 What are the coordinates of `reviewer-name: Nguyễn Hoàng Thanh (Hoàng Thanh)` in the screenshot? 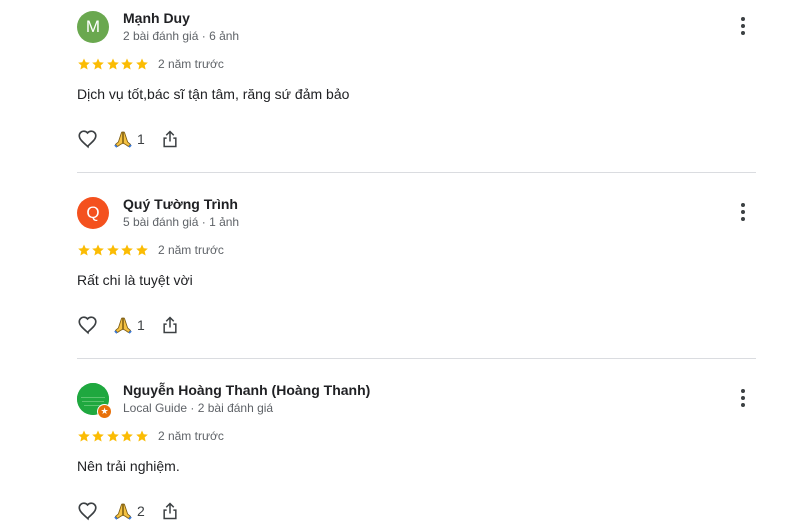 It's located at (246, 390).